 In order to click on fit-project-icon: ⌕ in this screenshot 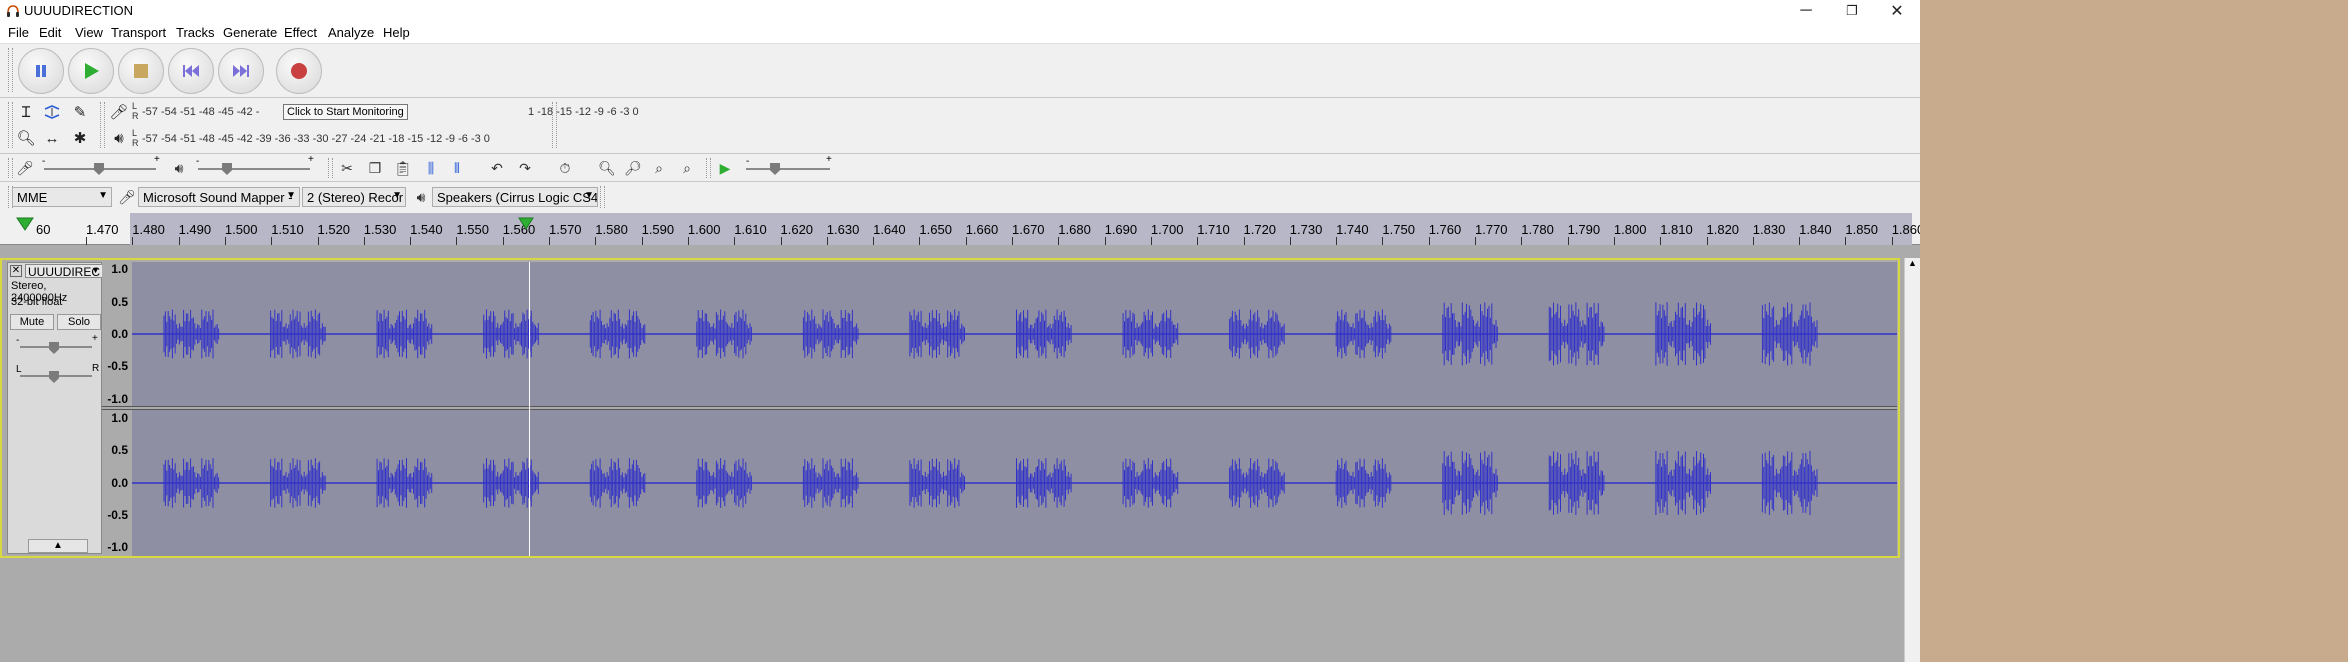, I will do `click(687, 168)`.